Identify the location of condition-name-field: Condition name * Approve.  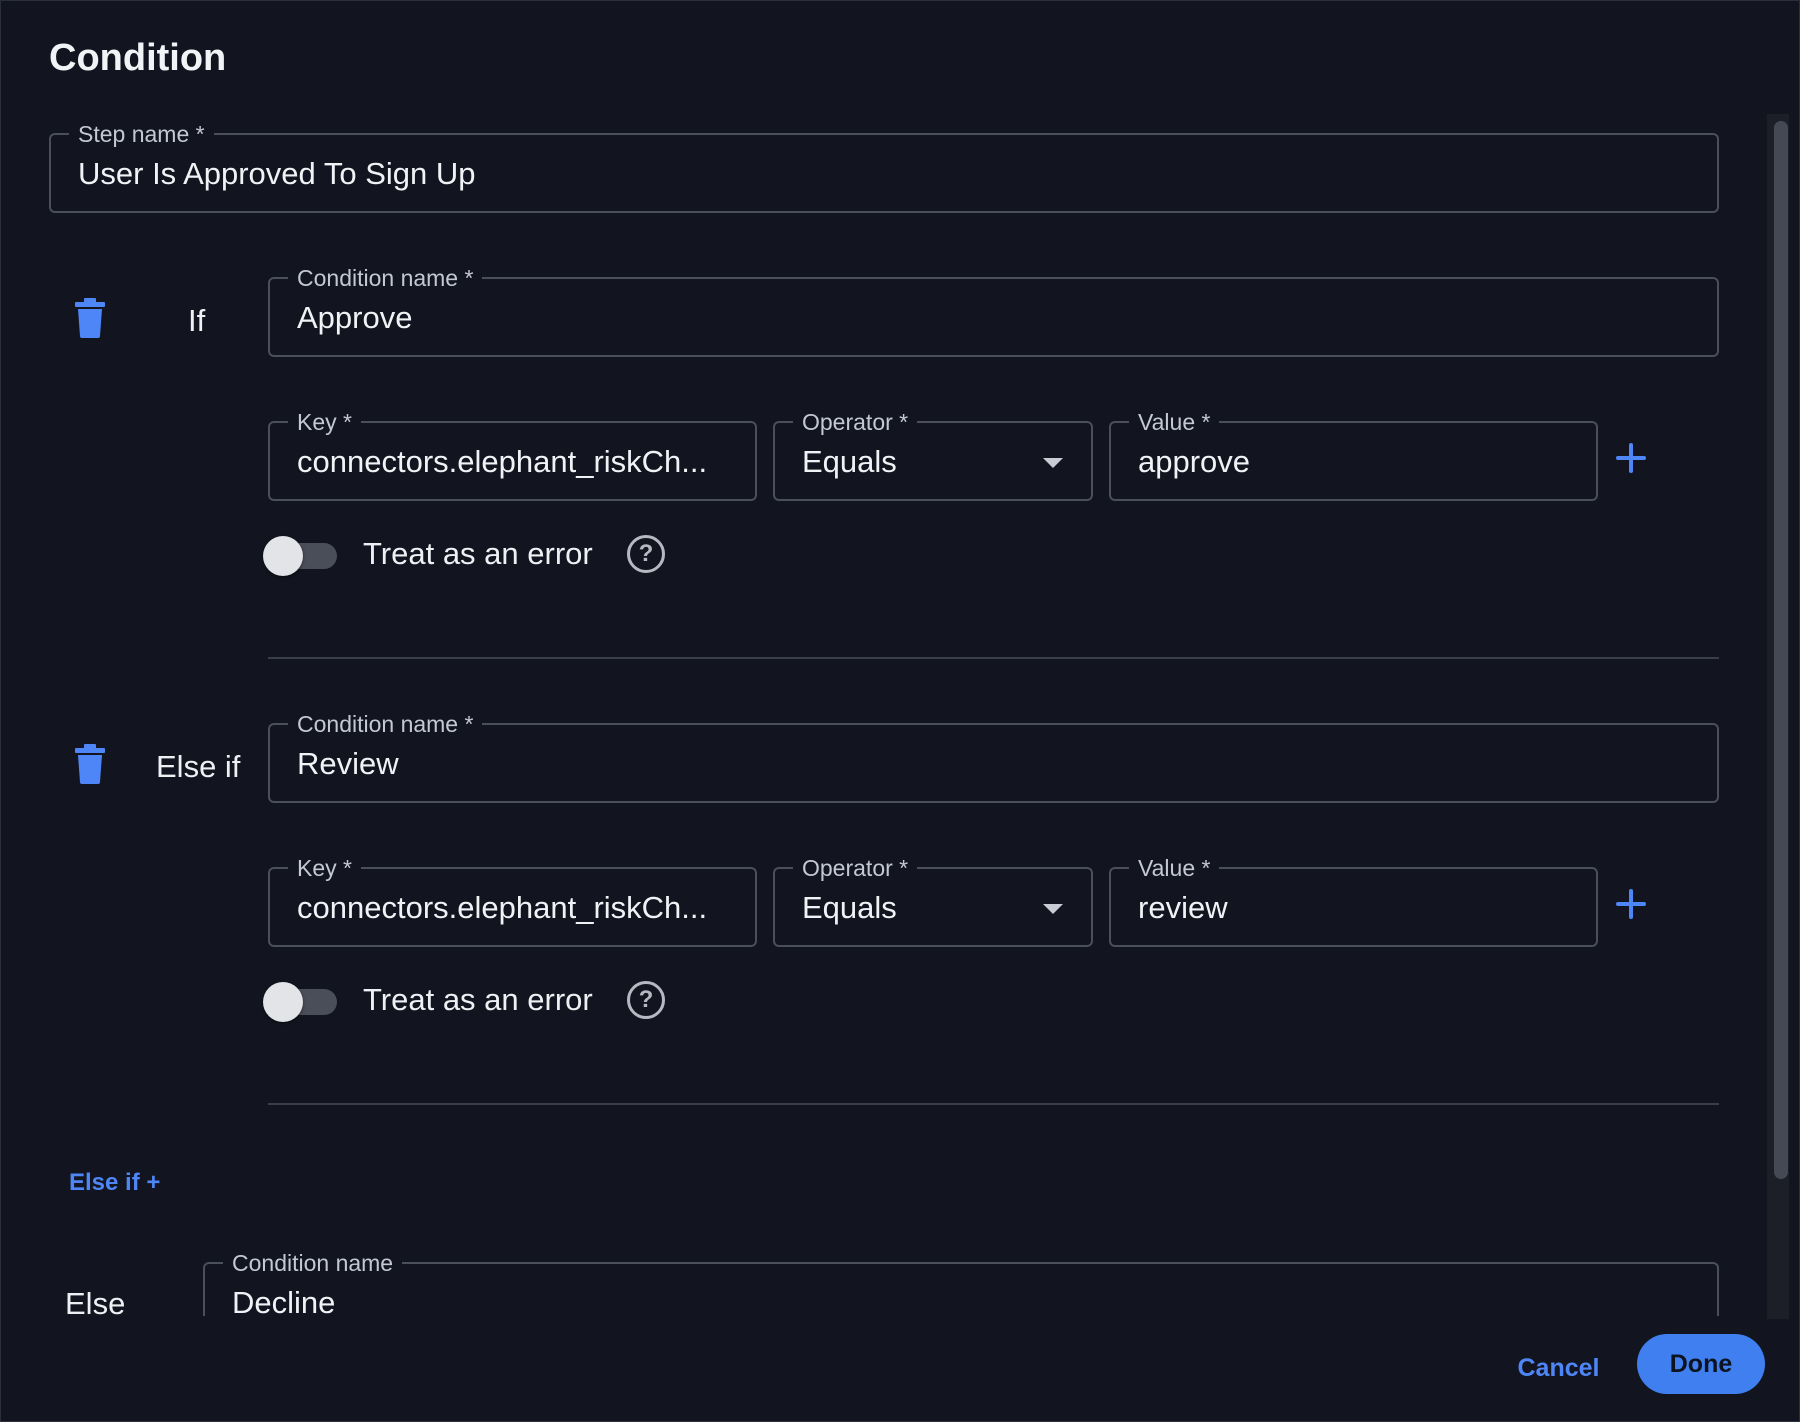
(993, 310).